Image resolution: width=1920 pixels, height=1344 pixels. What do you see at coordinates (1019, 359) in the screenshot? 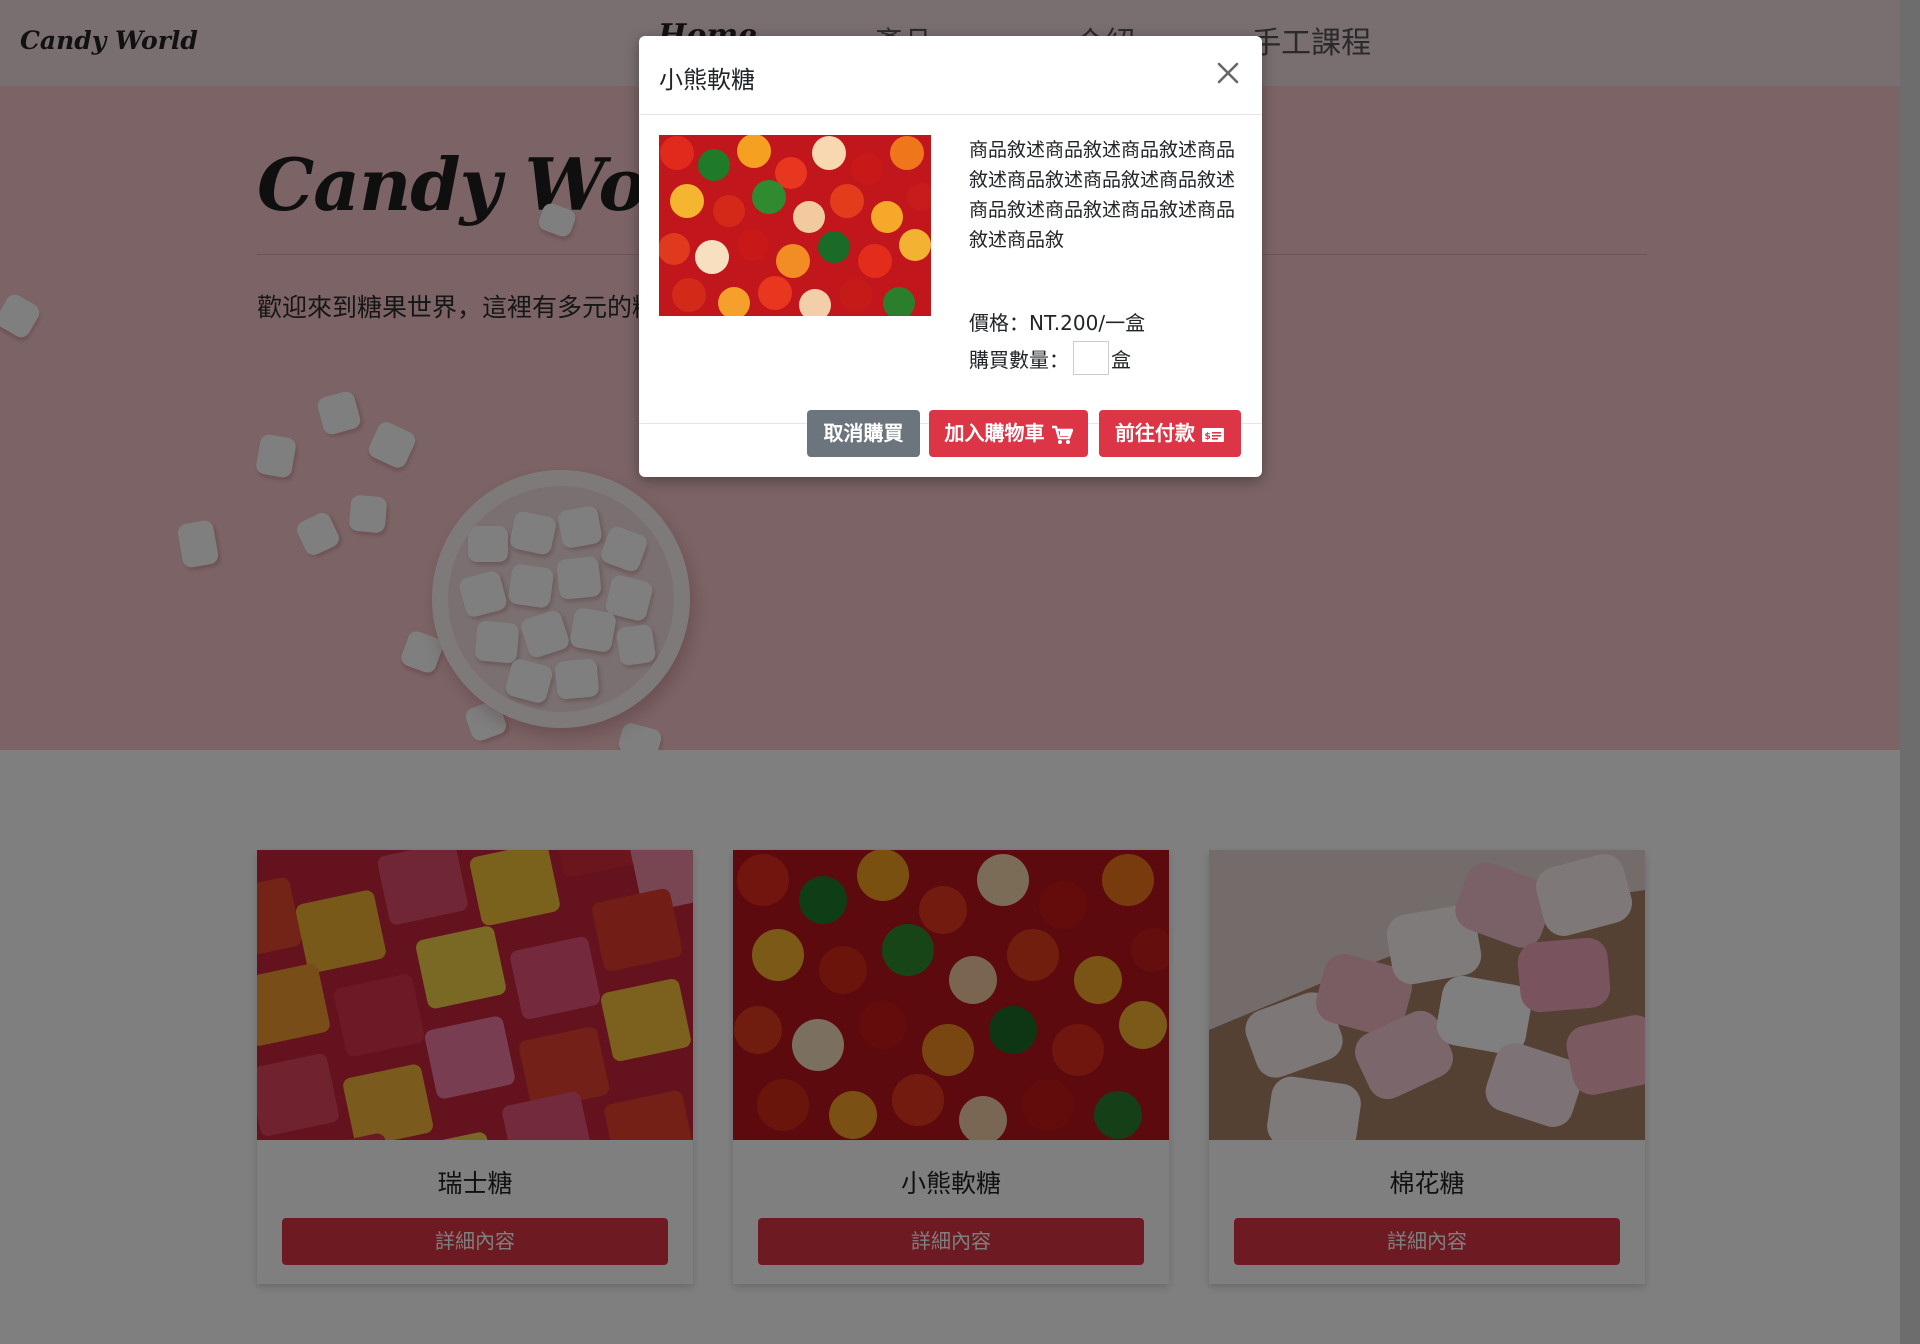
I see `quantity-label: 購買數量：` at bounding box center [1019, 359].